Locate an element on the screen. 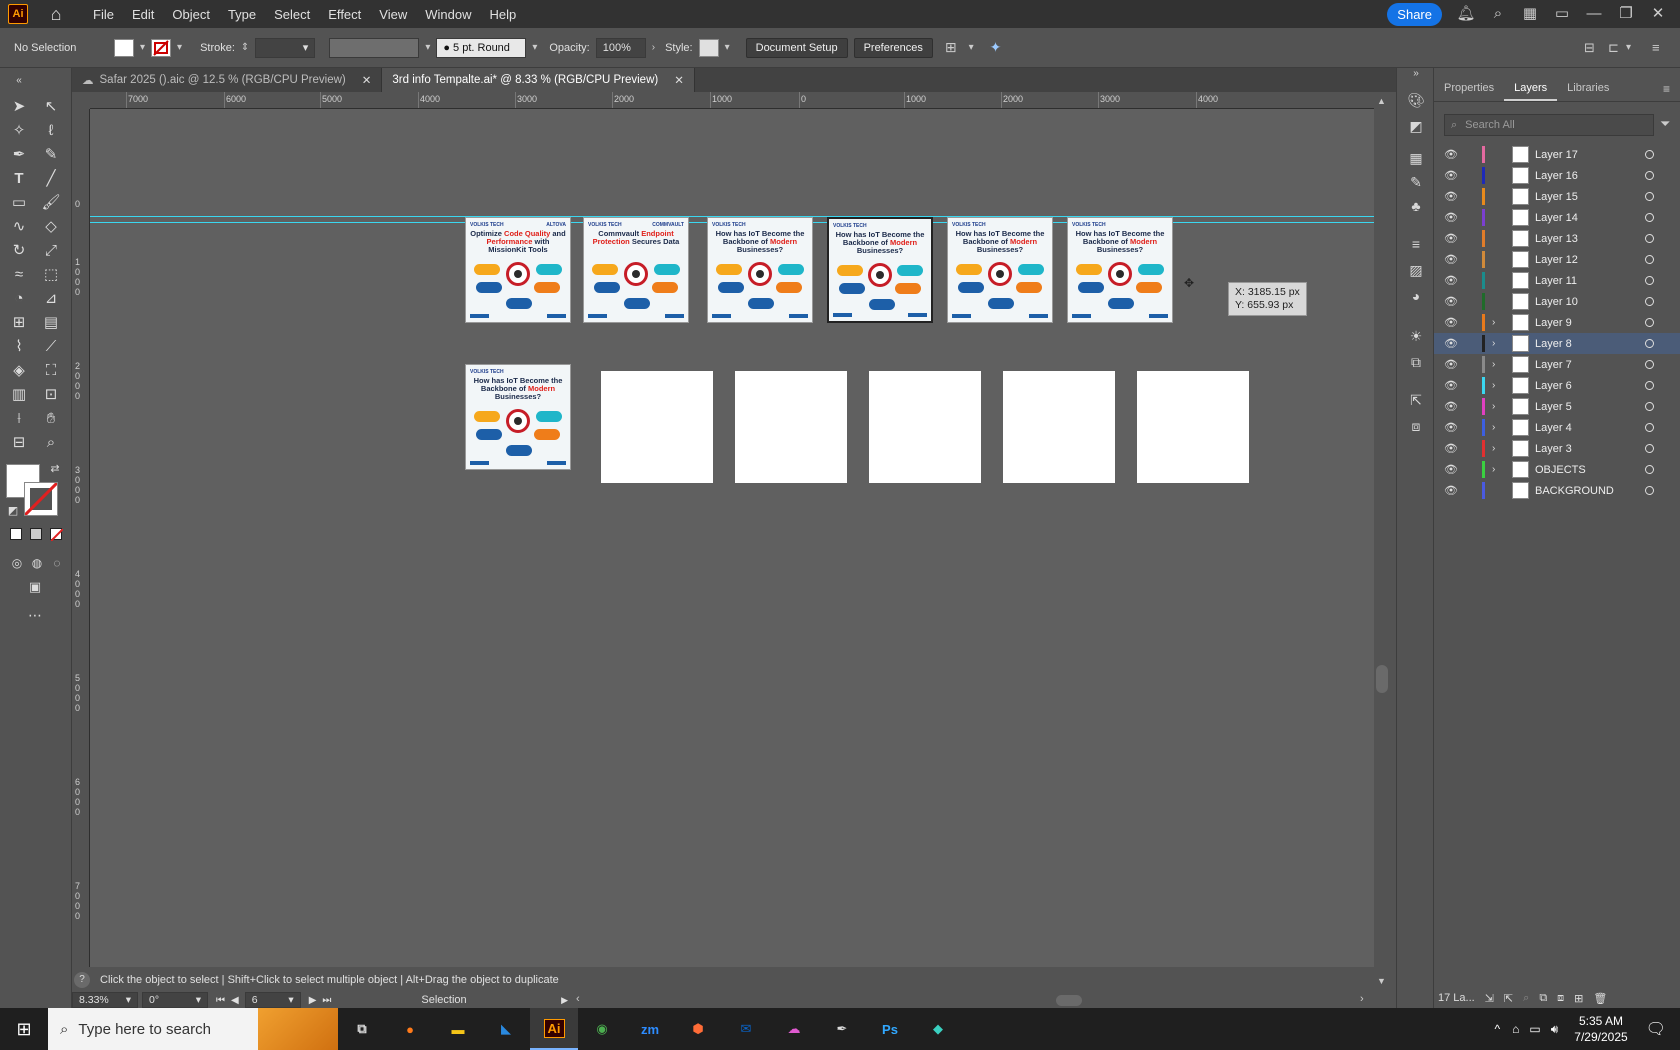 This screenshot has width=1680, height=1050. layer-row: 👁︎ BACKGROUND is located at coordinates (1557, 490).